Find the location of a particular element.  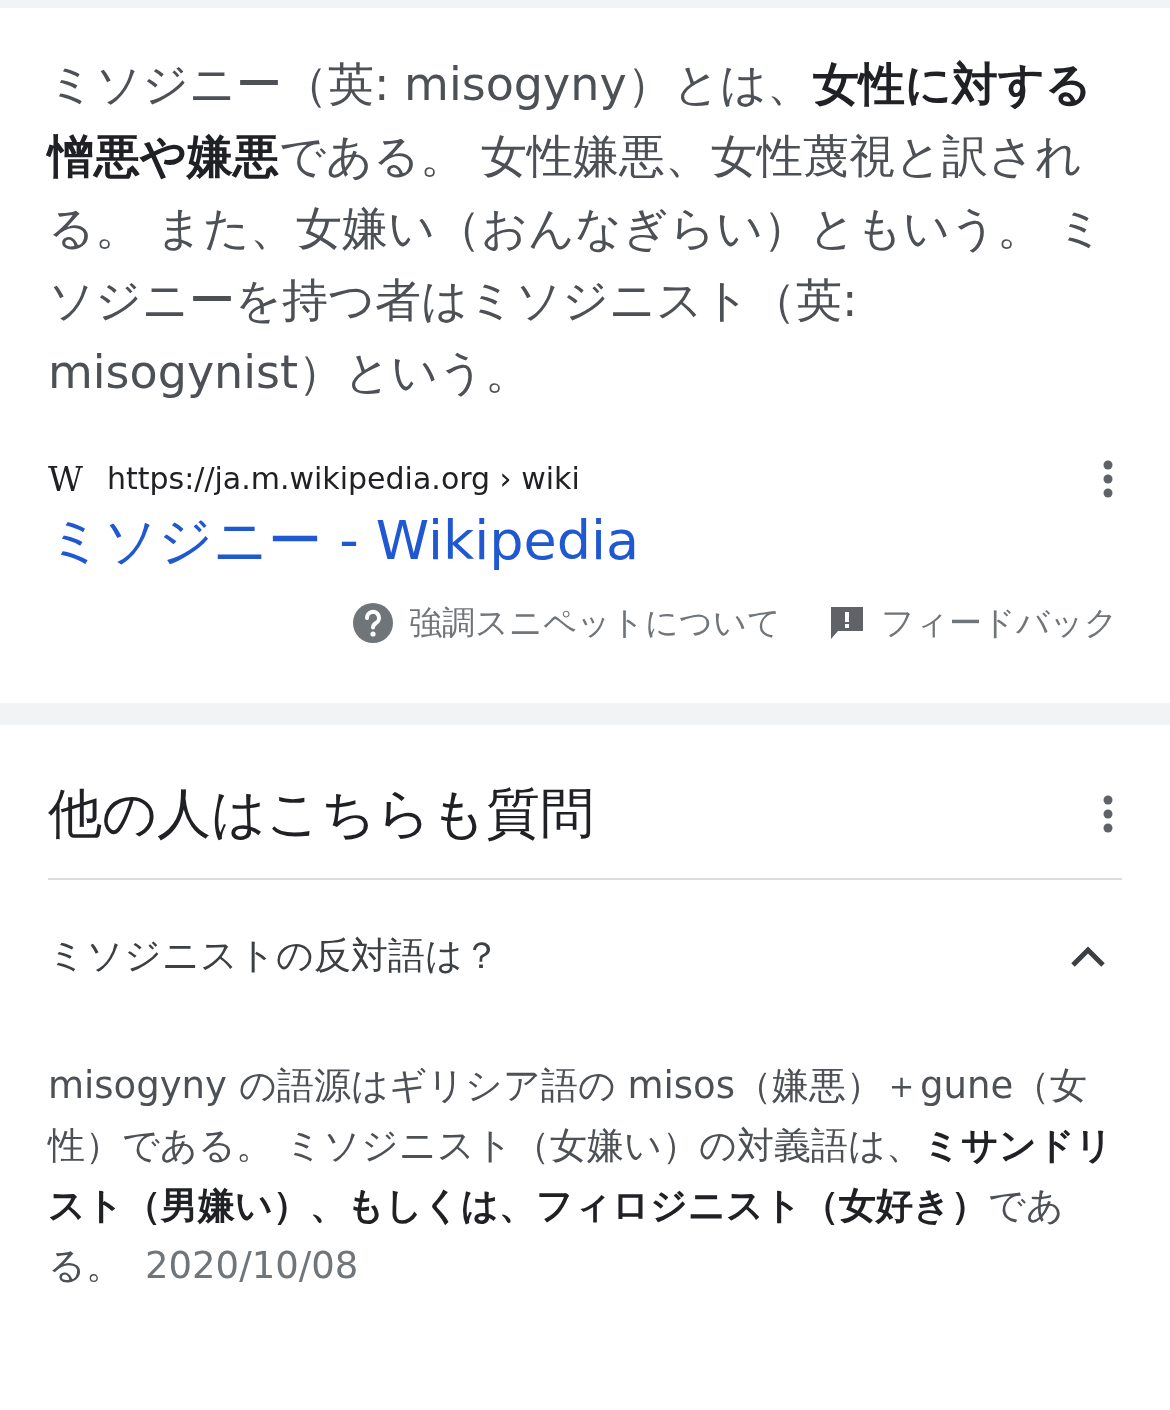

section-heading: 他の人はこちらも質問 is located at coordinates (321, 814).